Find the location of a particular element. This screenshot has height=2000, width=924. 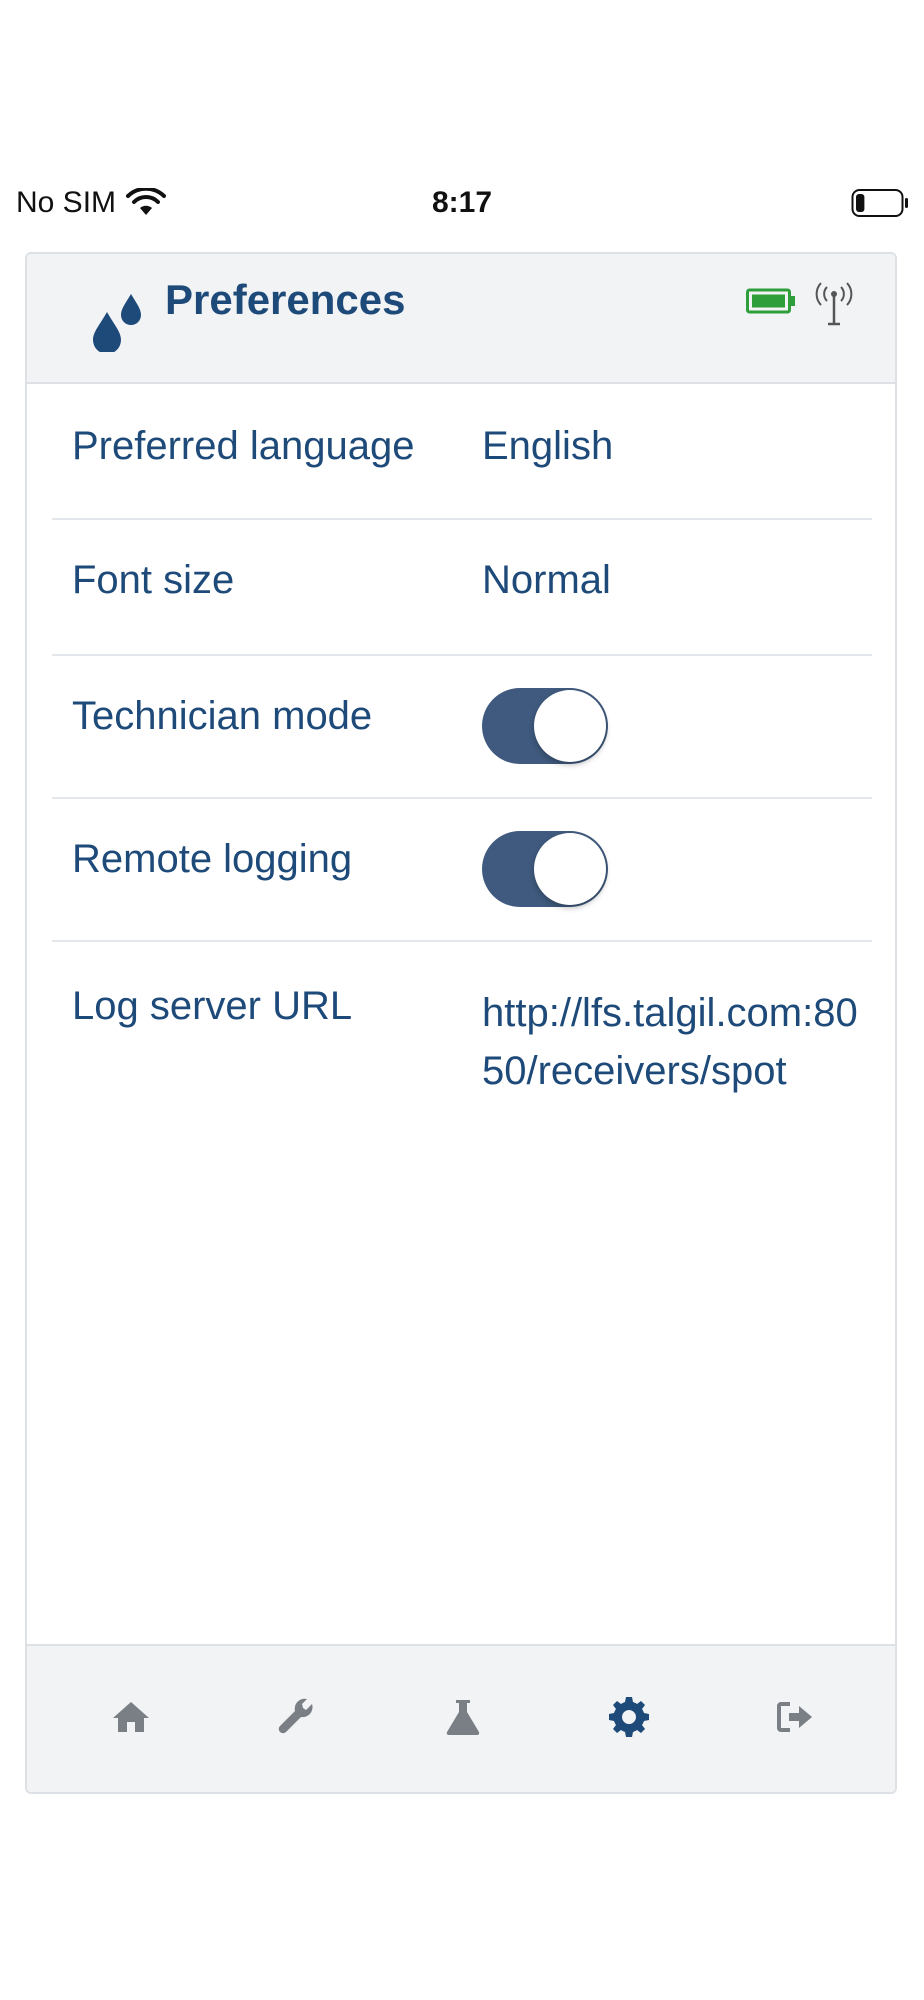

flask-icon is located at coordinates (463, 1718).